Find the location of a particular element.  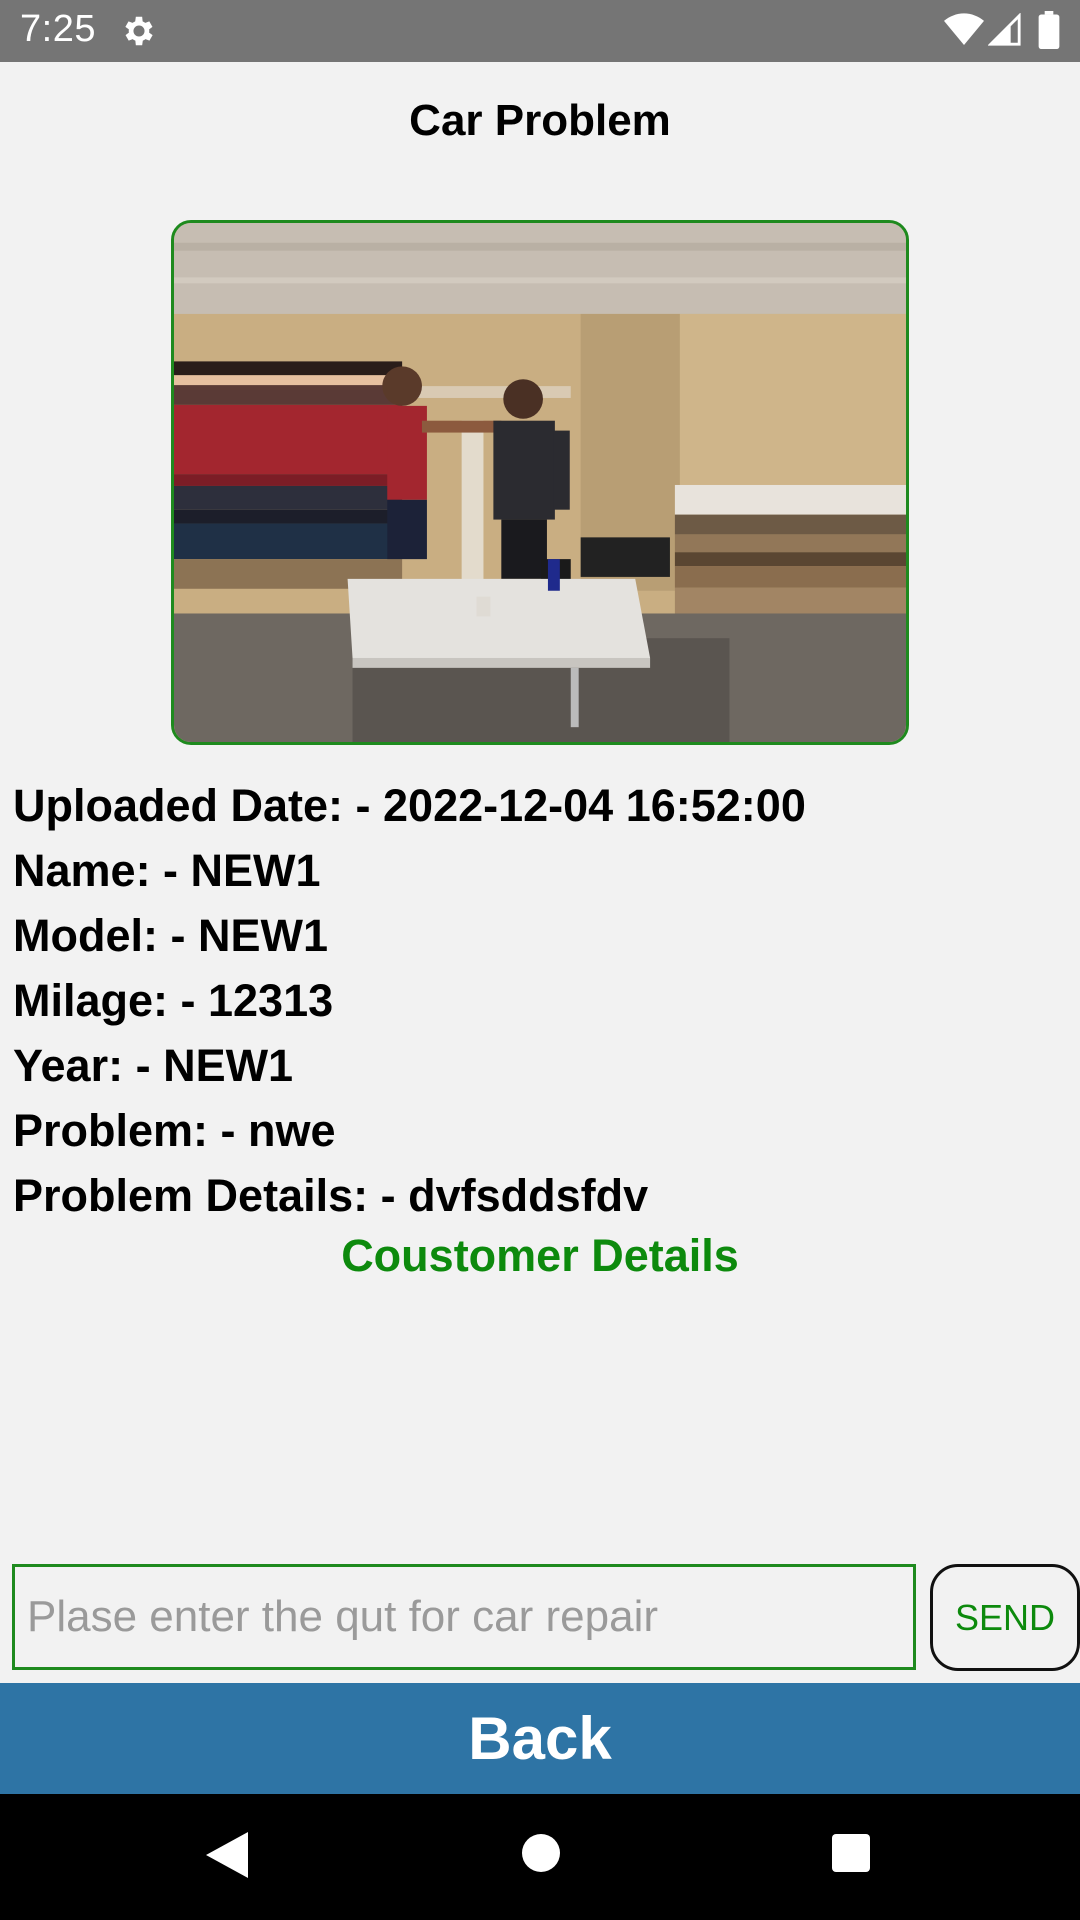

home-circle-icon is located at coordinates (541, 1853).